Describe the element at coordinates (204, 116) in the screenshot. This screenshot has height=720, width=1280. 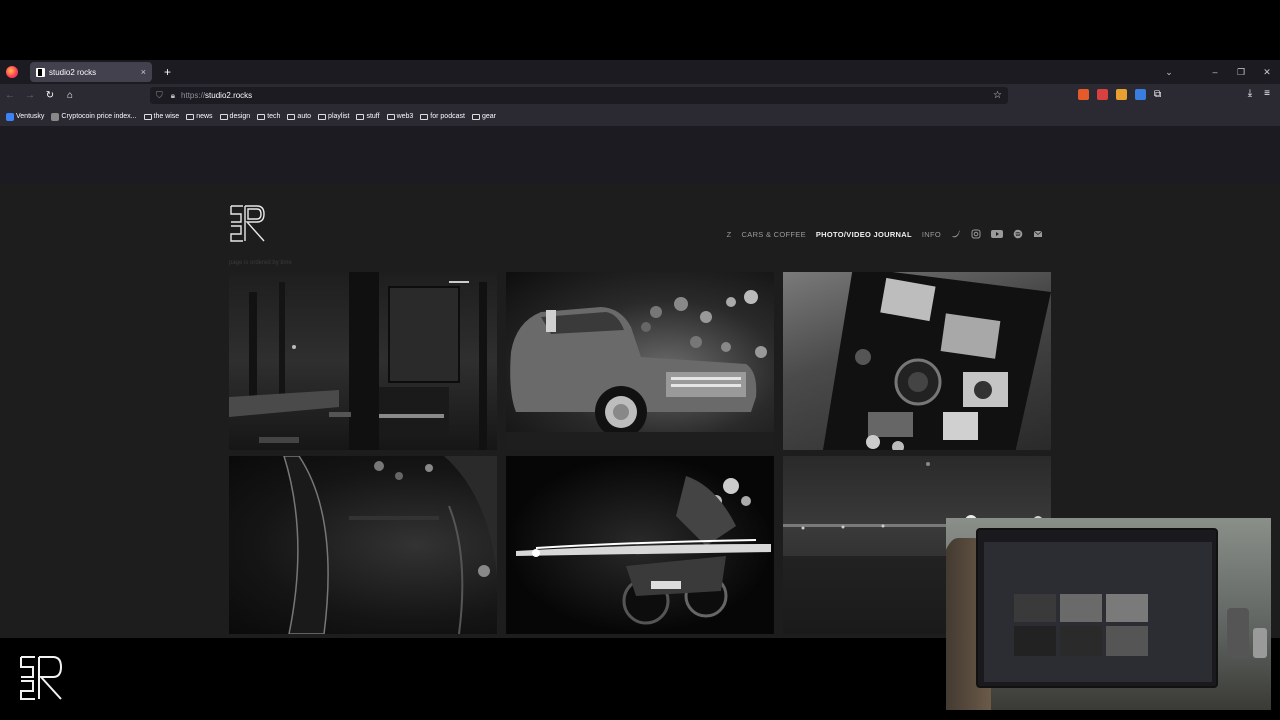
I see `bookmark-label: news` at that location.